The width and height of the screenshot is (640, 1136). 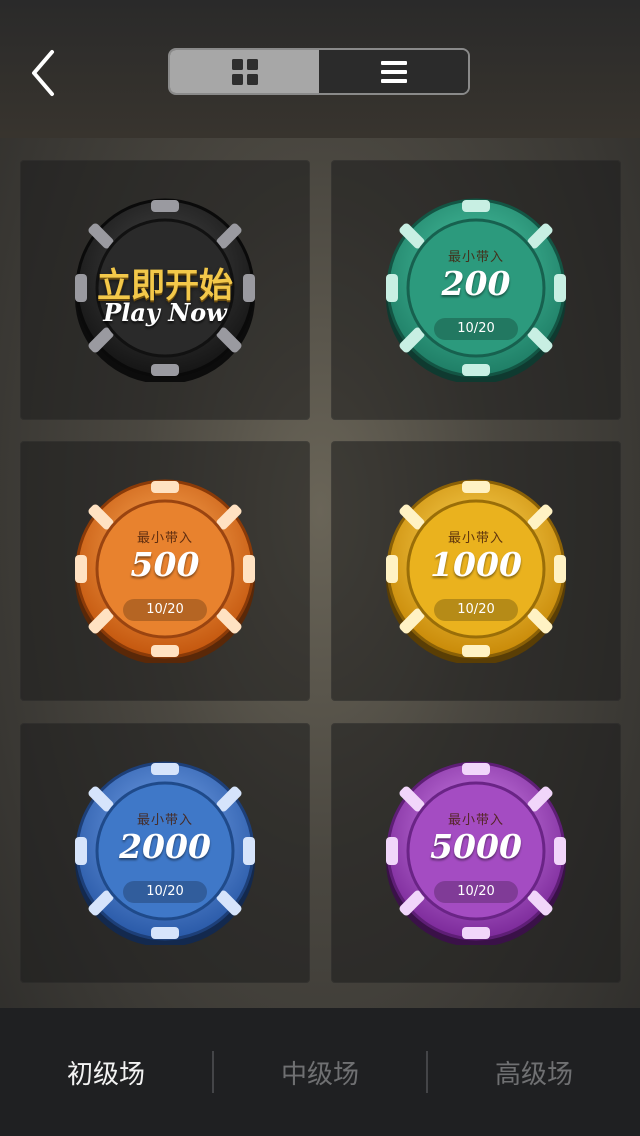 I want to click on level-tab-bar: 初级场 中级场 高级场, so click(x=320, y=1072).